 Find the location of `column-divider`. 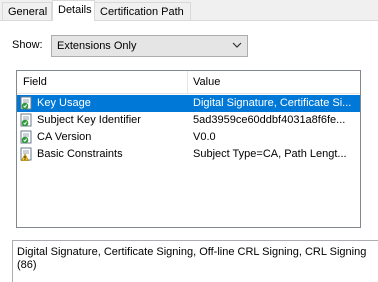

column-divider is located at coordinates (187, 82).